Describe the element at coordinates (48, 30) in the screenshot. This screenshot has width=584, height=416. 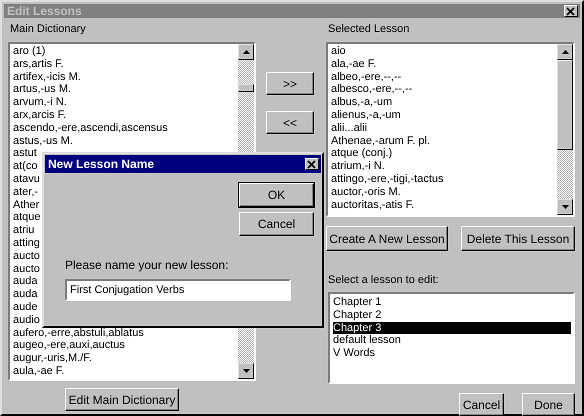
I see `list-label: Main Dictionary` at that location.